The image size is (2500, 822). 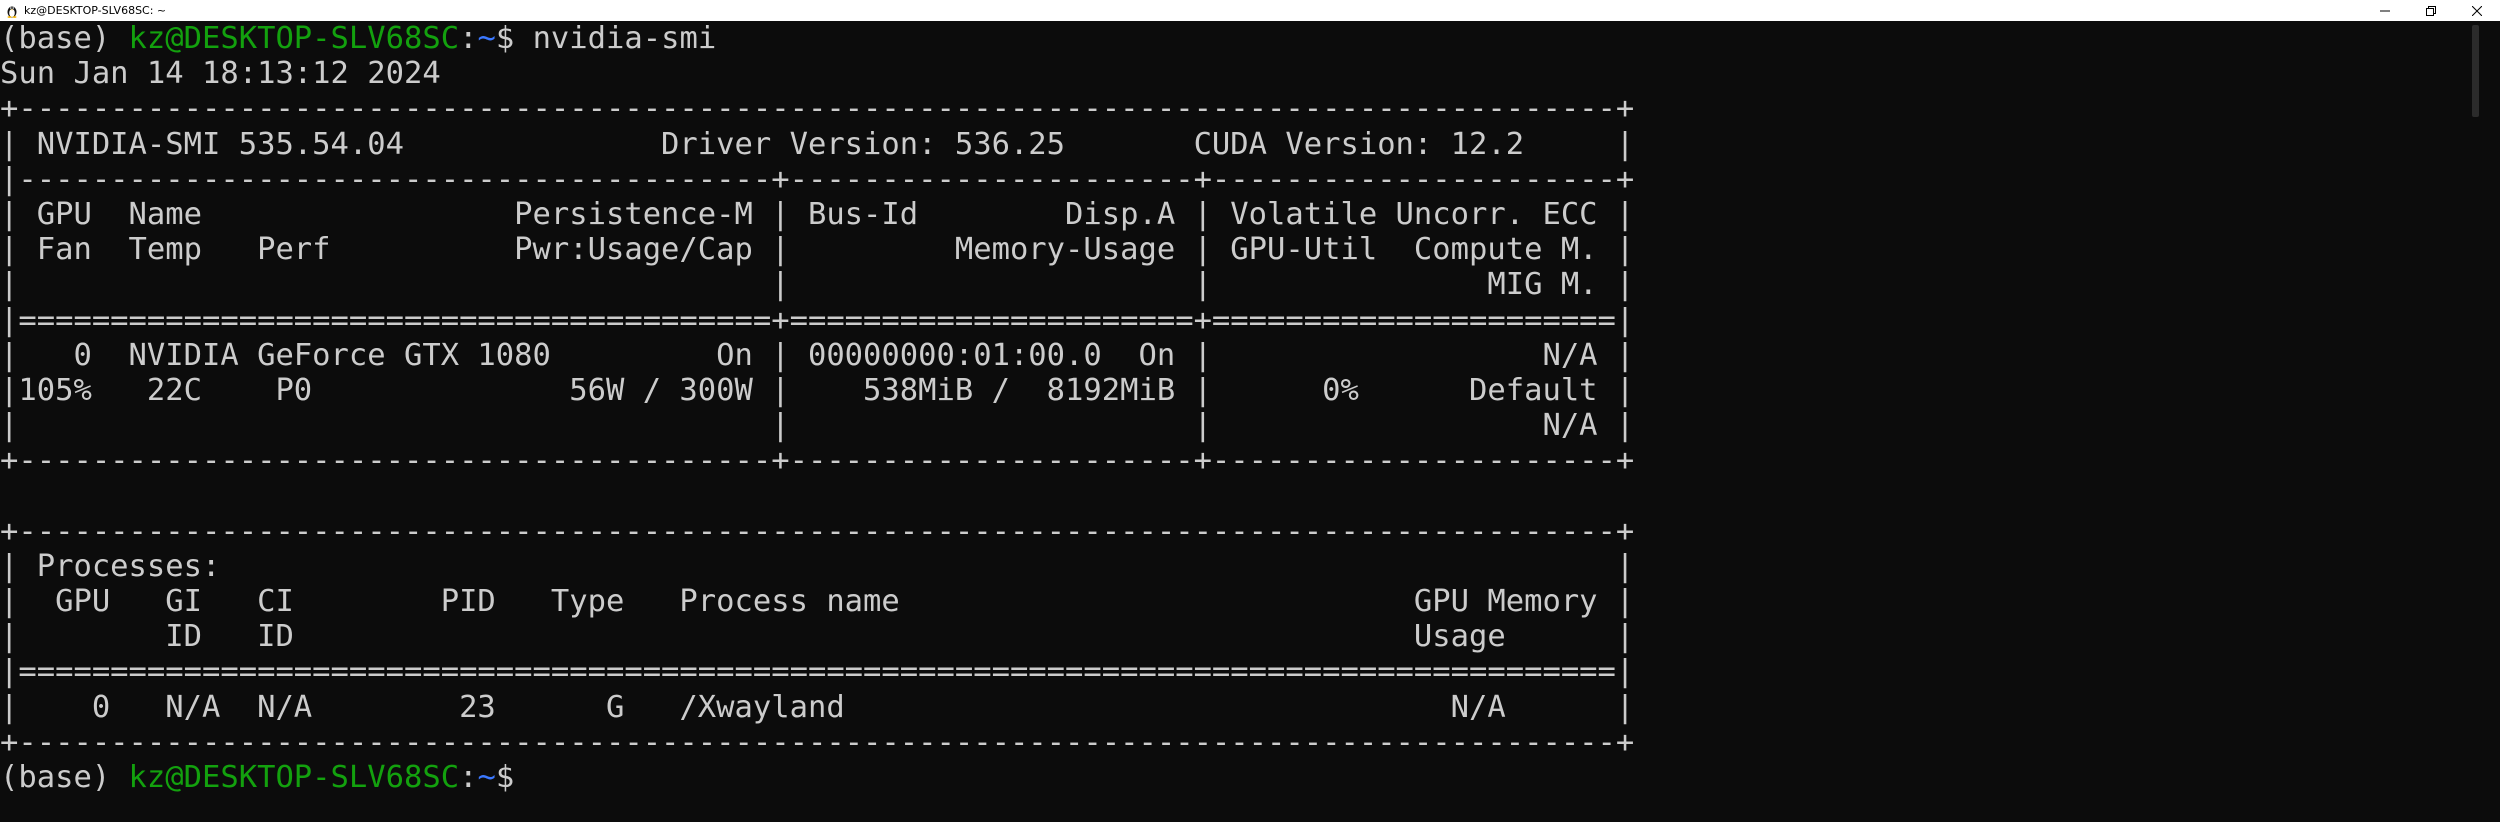 I want to click on close-button, so click(x=2477, y=10).